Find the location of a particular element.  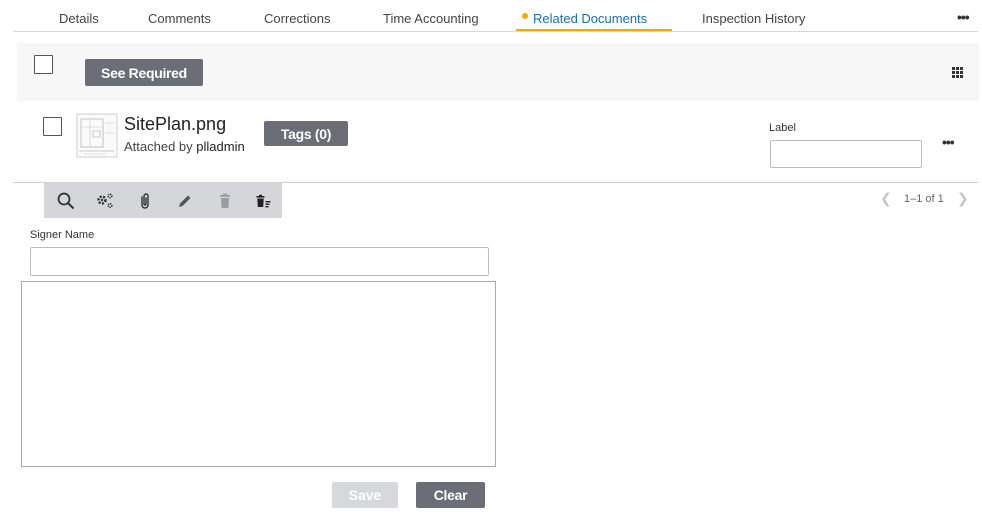

tab-related-documents: Related Documents is located at coordinates (590, 18).